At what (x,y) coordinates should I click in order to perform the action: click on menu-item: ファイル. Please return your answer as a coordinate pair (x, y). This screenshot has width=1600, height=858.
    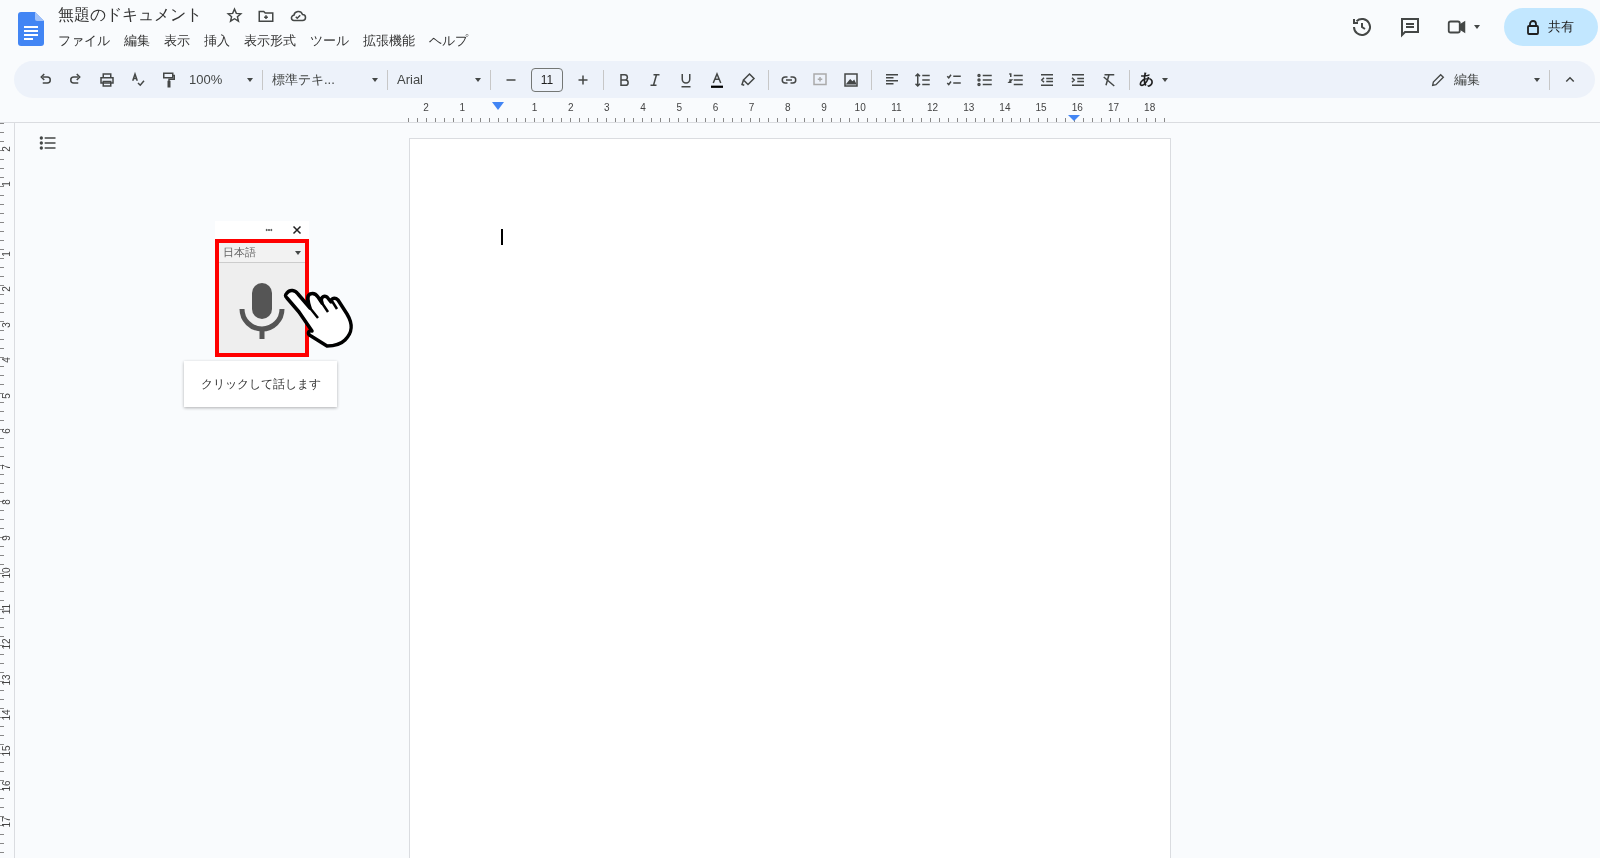
    Looking at the image, I should click on (84, 41).